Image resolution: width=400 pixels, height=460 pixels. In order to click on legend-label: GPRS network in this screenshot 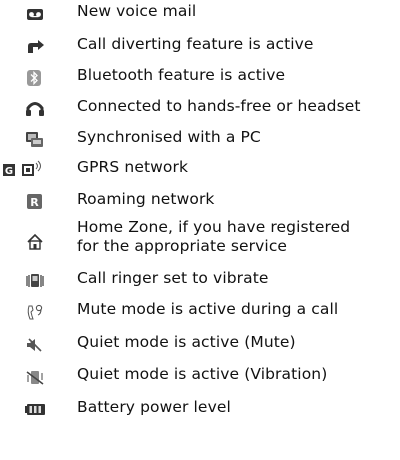, I will do `click(133, 167)`.